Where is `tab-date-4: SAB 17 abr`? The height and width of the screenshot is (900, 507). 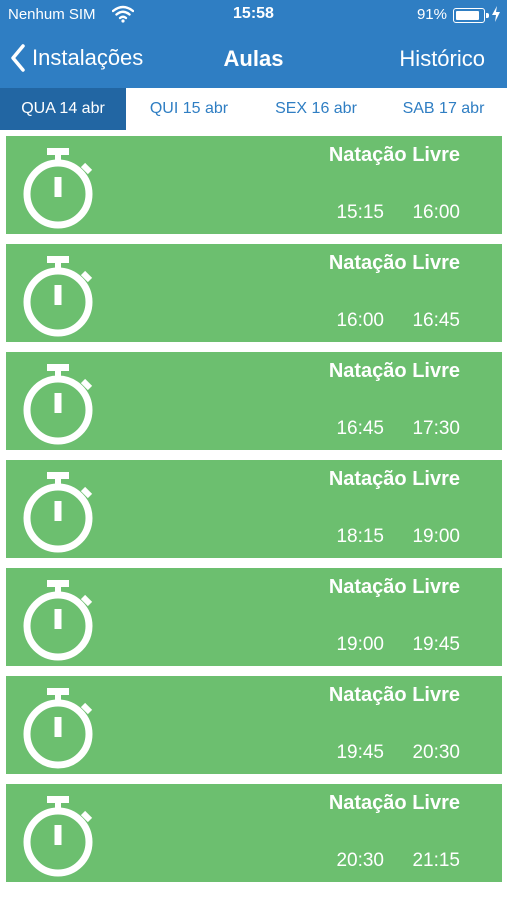 tab-date-4: SAB 17 abr is located at coordinates (443, 109).